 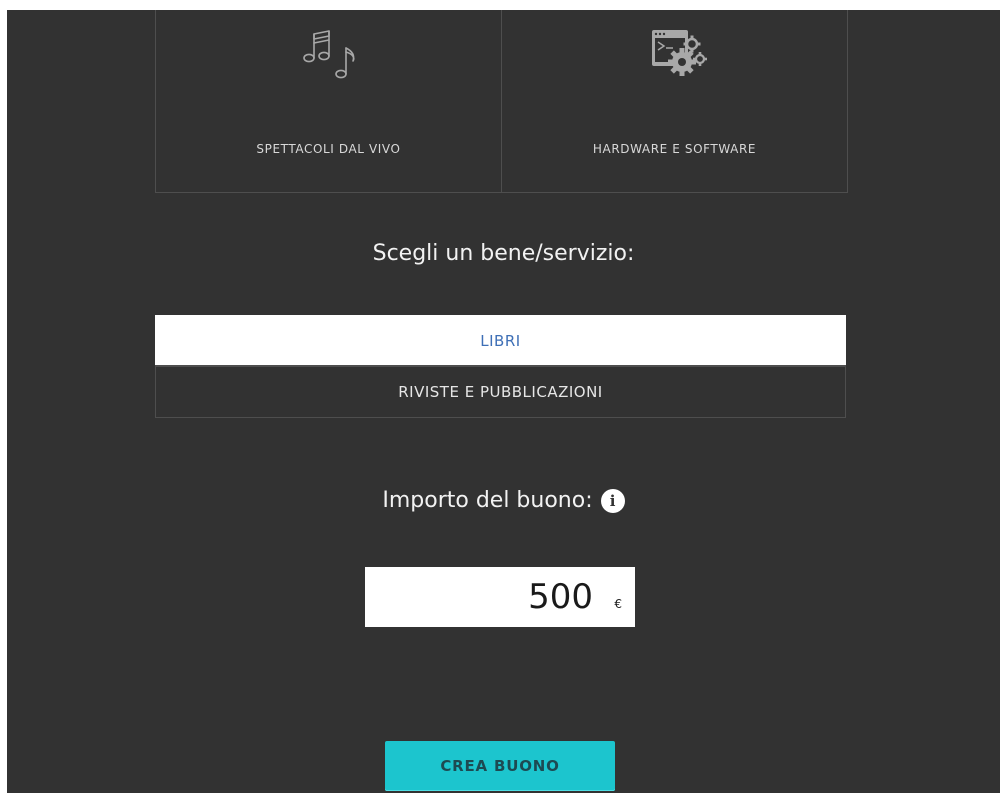 What do you see at coordinates (493, 597) in the screenshot?
I see `amount-input` at bounding box center [493, 597].